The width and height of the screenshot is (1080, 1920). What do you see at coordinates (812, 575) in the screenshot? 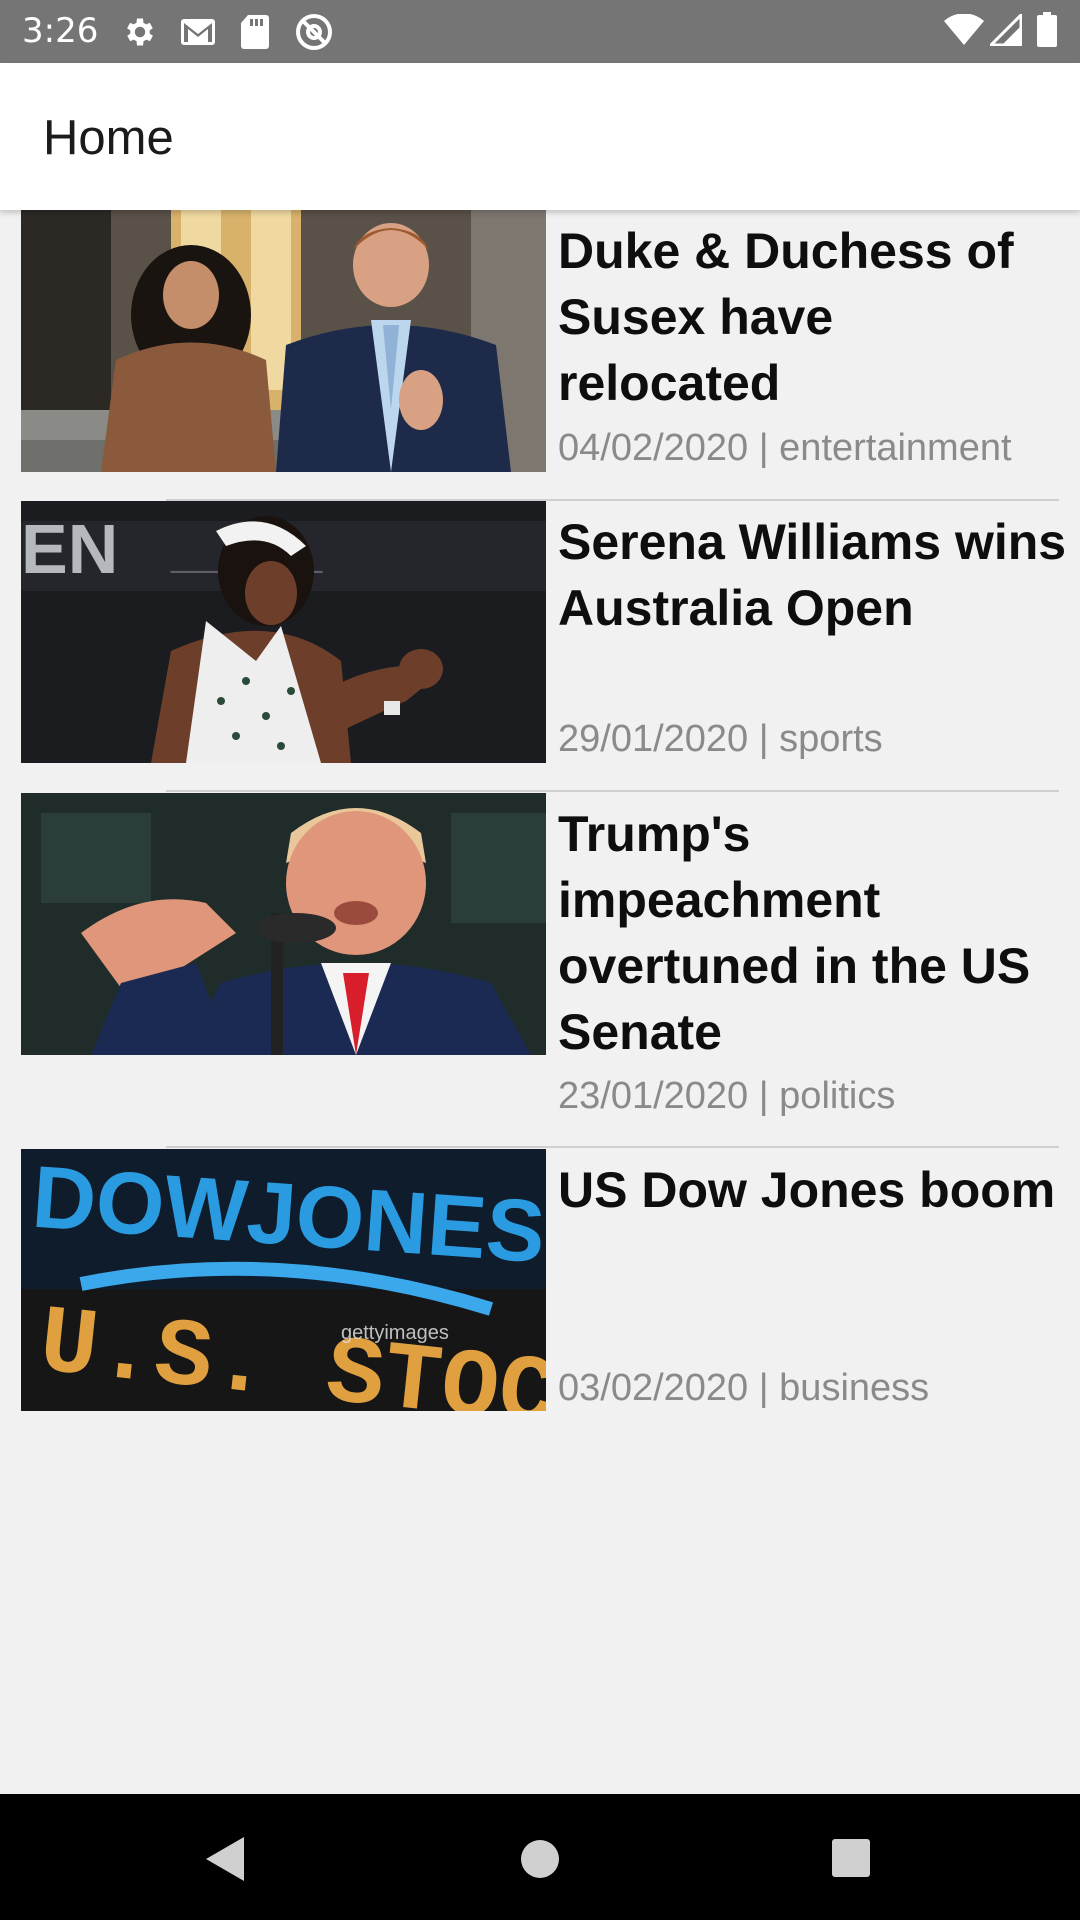
I see `news-headline: Serena Williams wins Australia Open` at bounding box center [812, 575].